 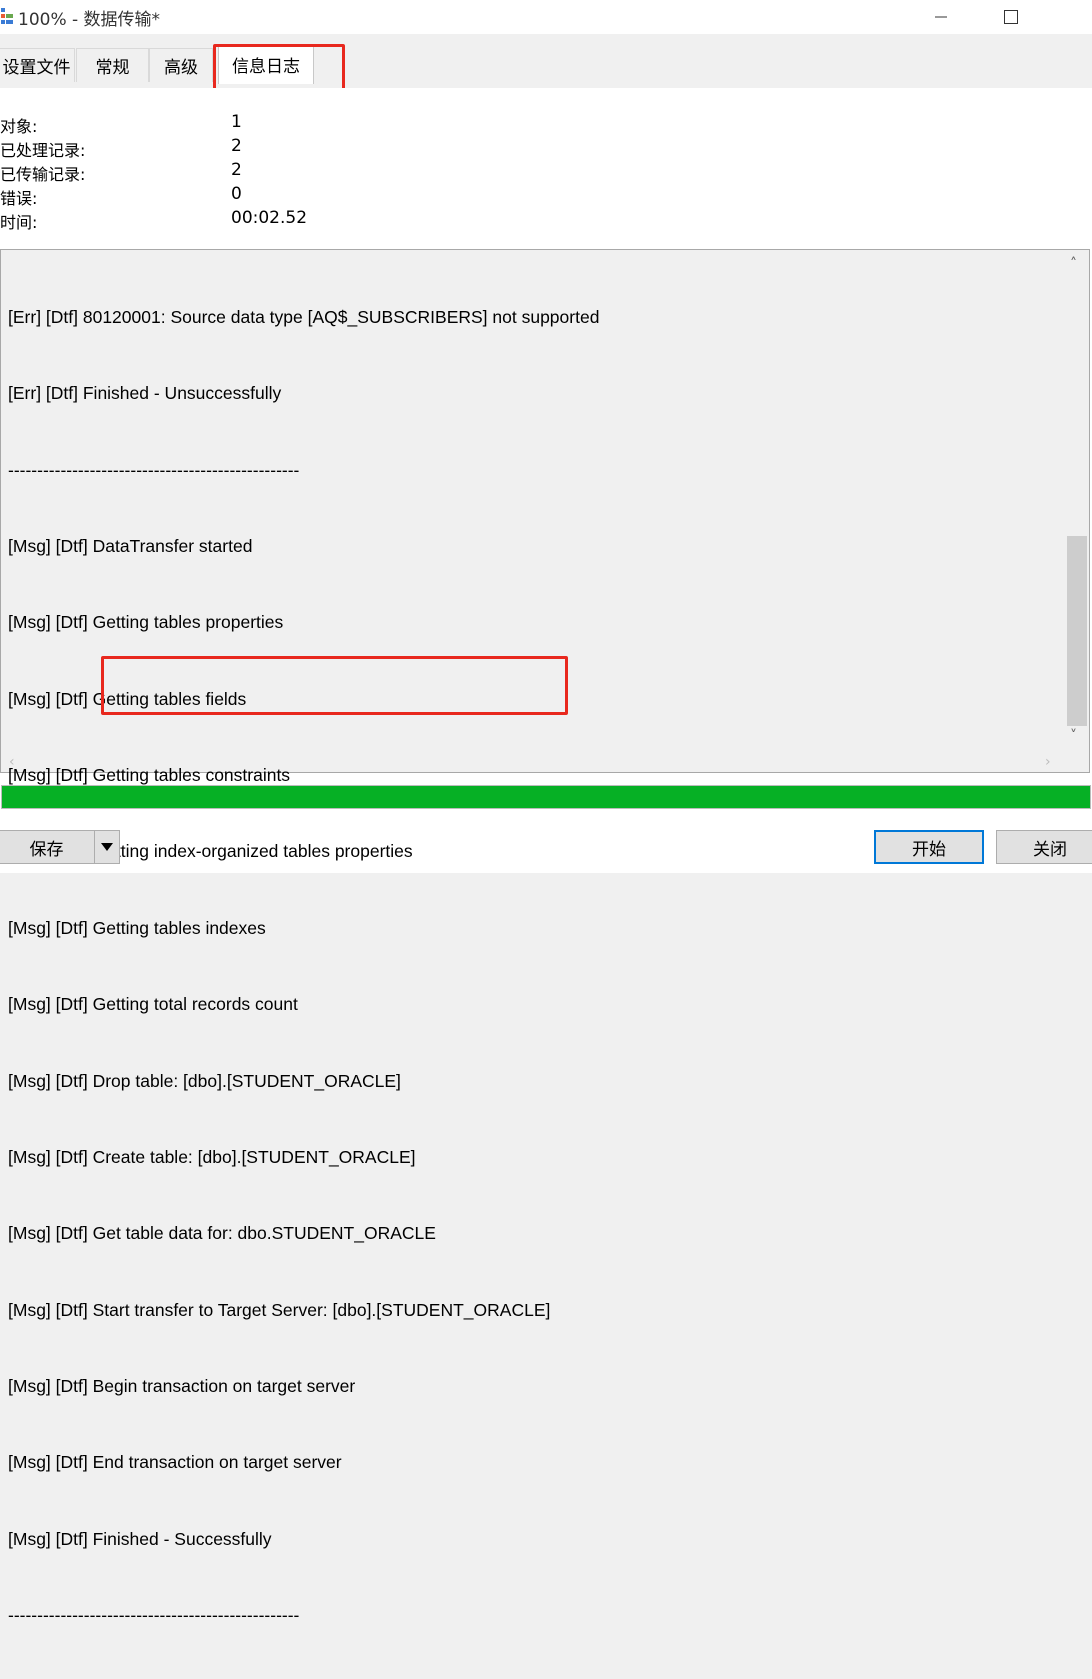 I want to click on stat-errors-label: 错误:, so click(x=19, y=198).